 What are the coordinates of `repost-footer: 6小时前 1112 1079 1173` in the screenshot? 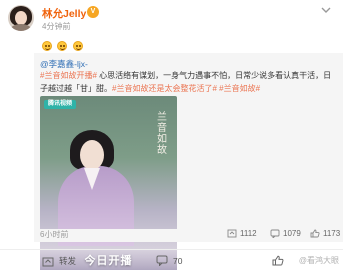 It's located at (188, 235).